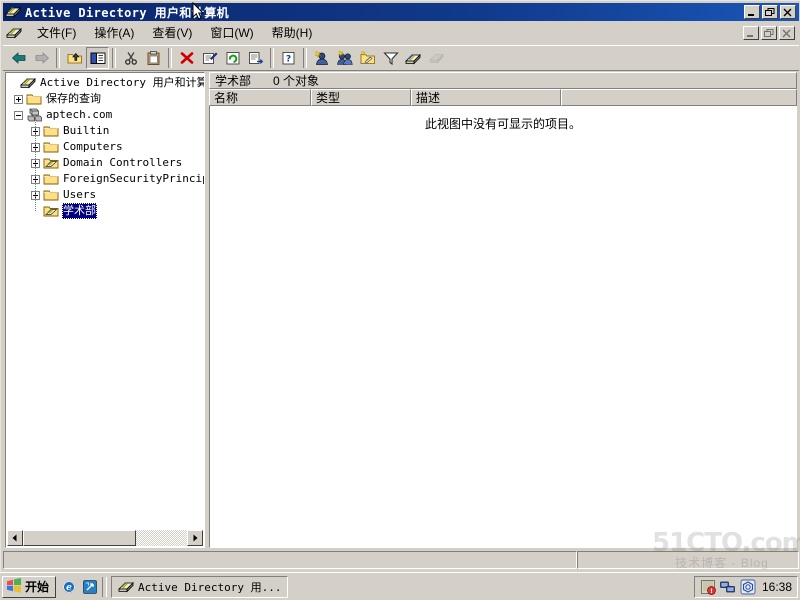 Image resolution: width=800 pixels, height=600 pixels. What do you see at coordinates (13, 12) in the screenshot?
I see `snapin-book-icon` at bounding box center [13, 12].